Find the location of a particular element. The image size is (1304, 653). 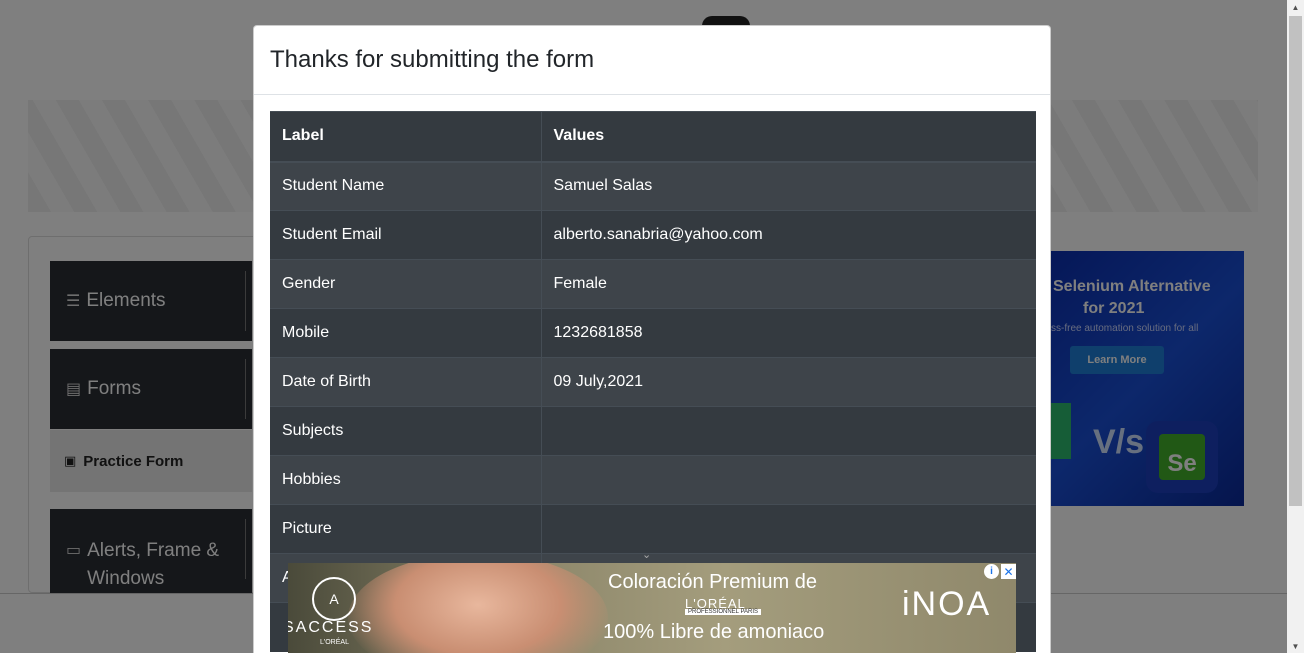

table-row: Date of Birth 09 July,2021 is located at coordinates (653, 382).